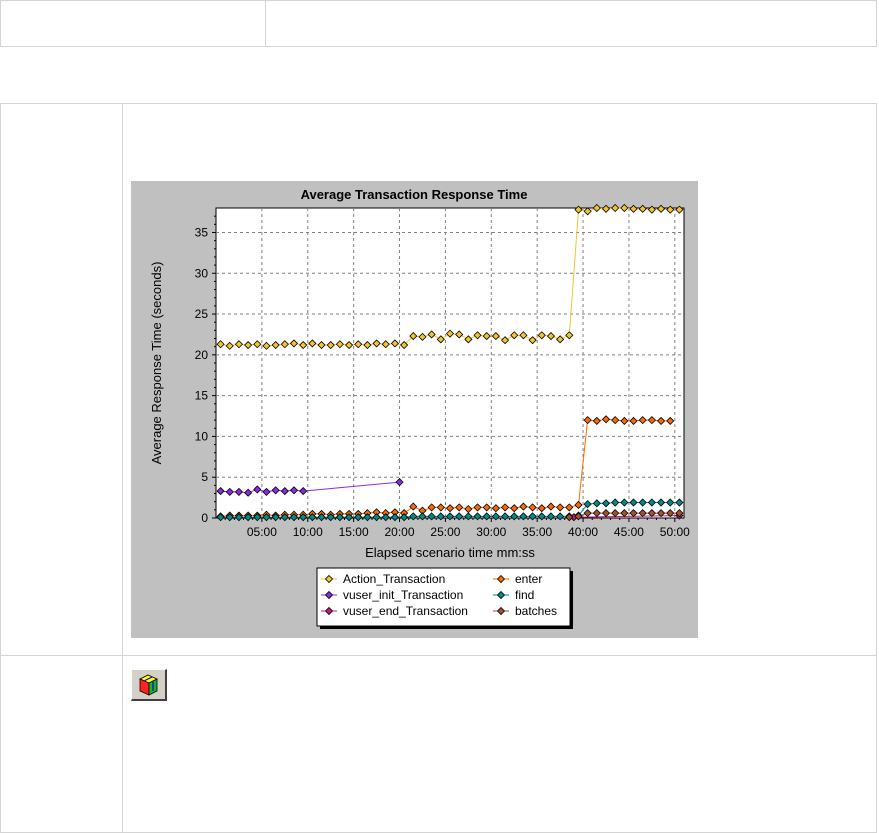  What do you see at coordinates (202, 232) in the screenshot?
I see `y-tick-label: 35` at bounding box center [202, 232].